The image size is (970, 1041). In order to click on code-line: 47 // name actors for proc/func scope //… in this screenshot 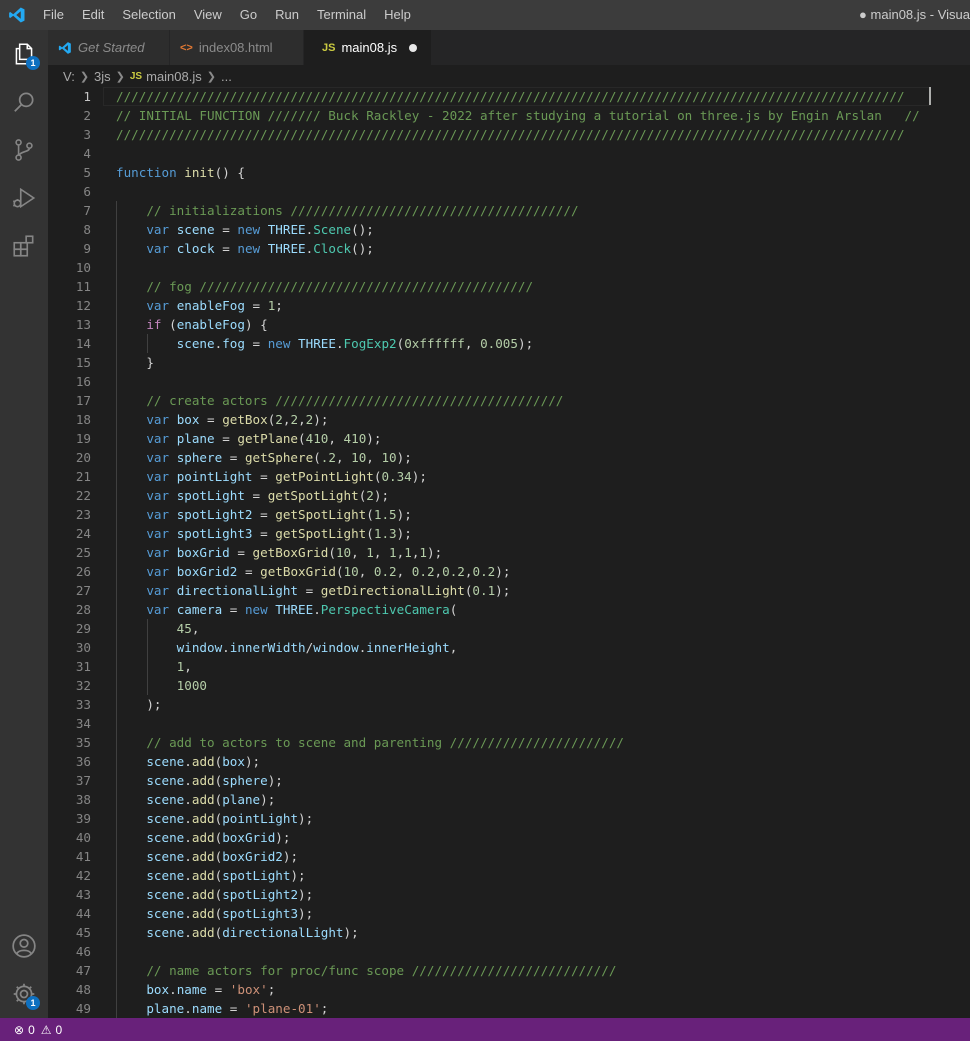, I will do `click(509, 970)`.